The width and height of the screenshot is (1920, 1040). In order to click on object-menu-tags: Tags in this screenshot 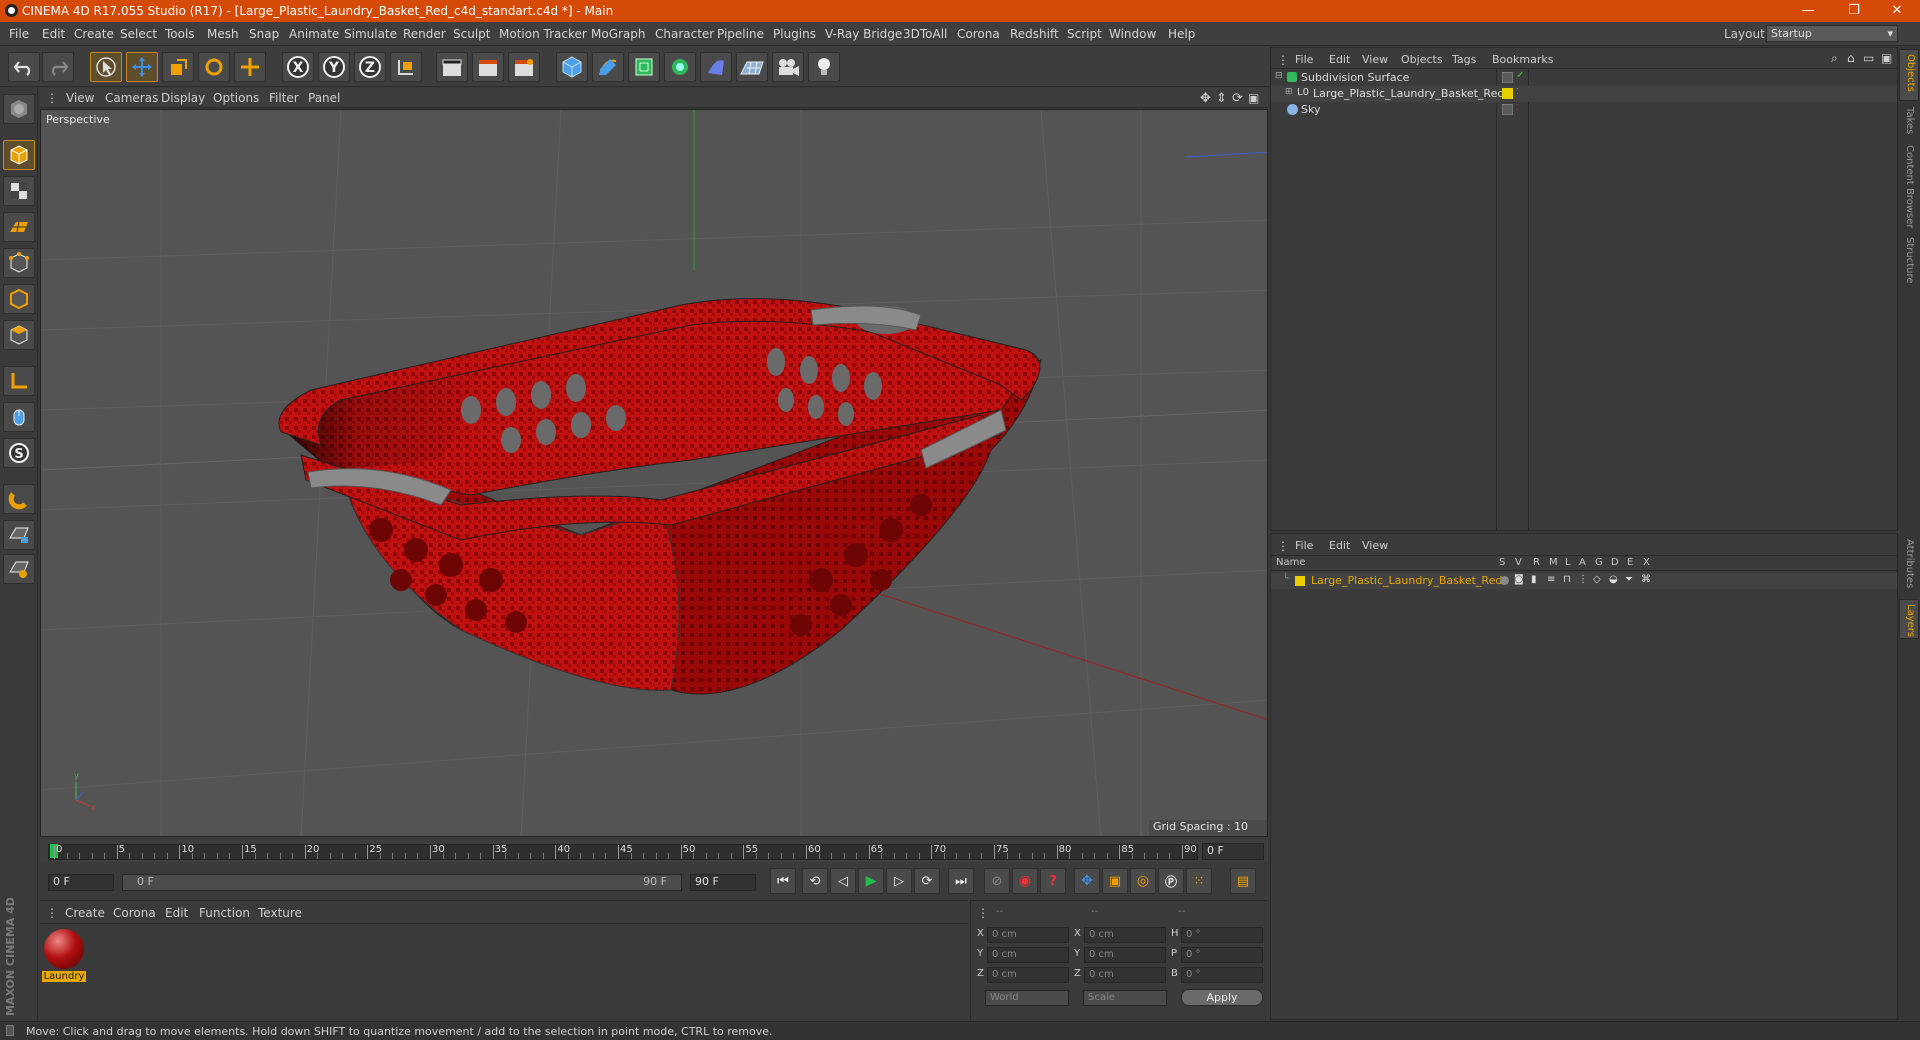, I will do `click(1464, 59)`.